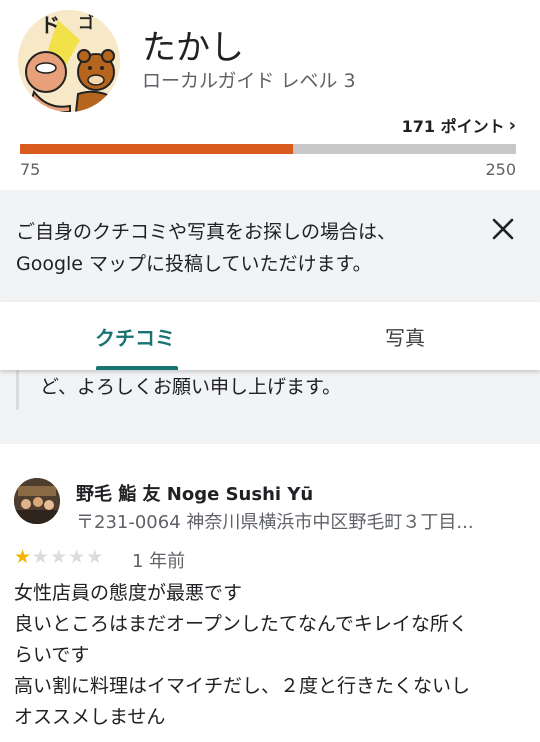 This screenshot has width=540, height=742. I want to click on local-guide-level: ローカルガイド レベル 3, so click(249, 81).